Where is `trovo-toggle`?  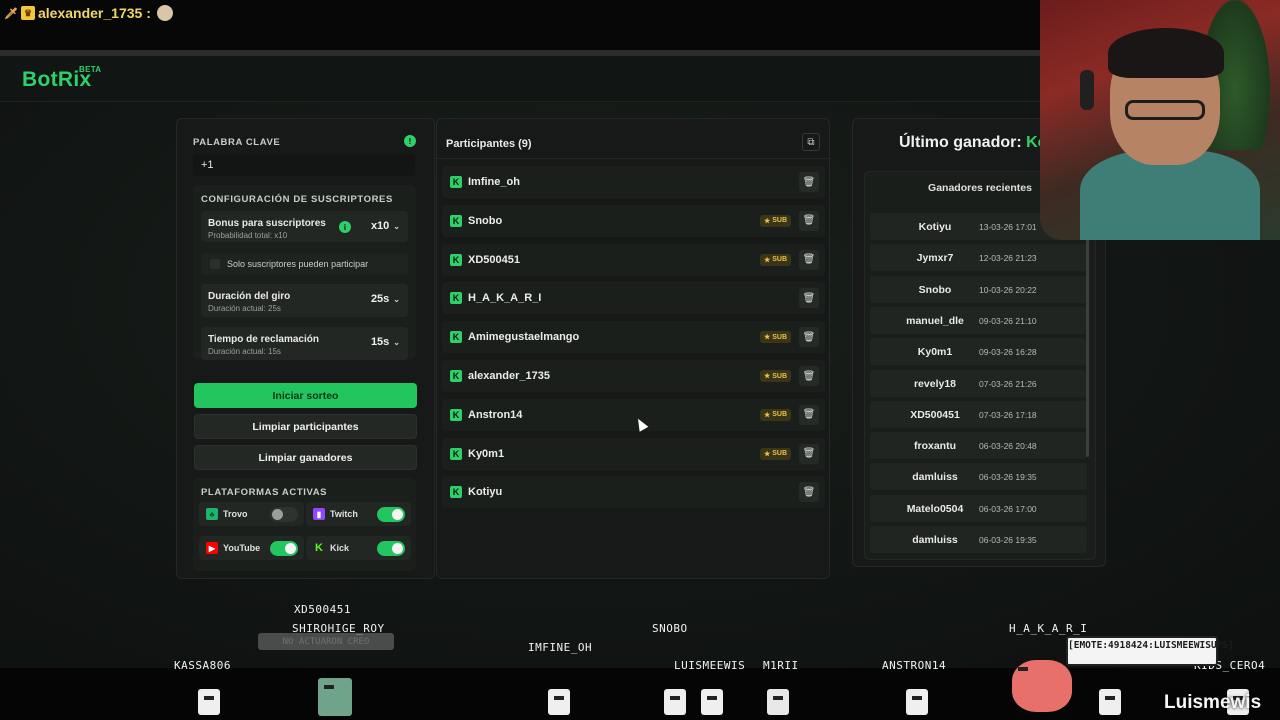 trovo-toggle is located at coordinates (284, 514).